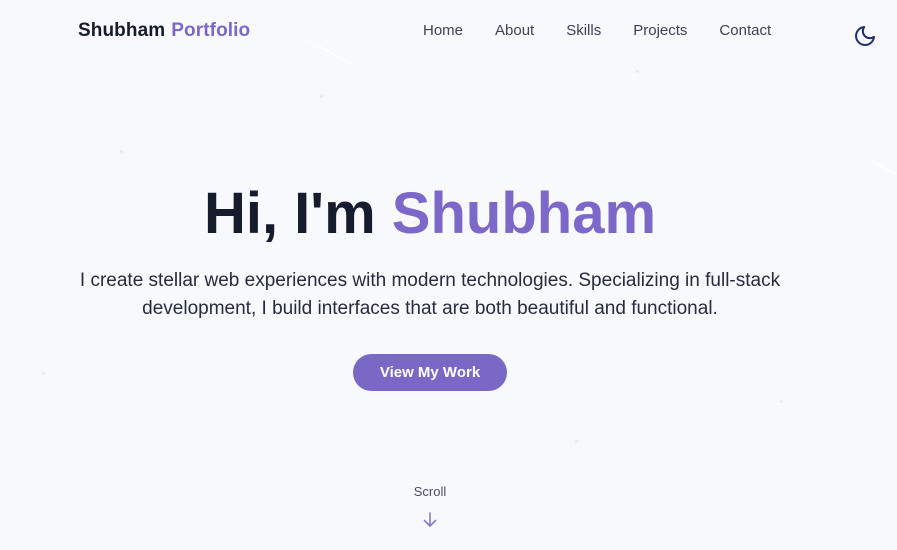 This screenshot has height=550, width=897. I want to click on background-streak, so click(875, 168).